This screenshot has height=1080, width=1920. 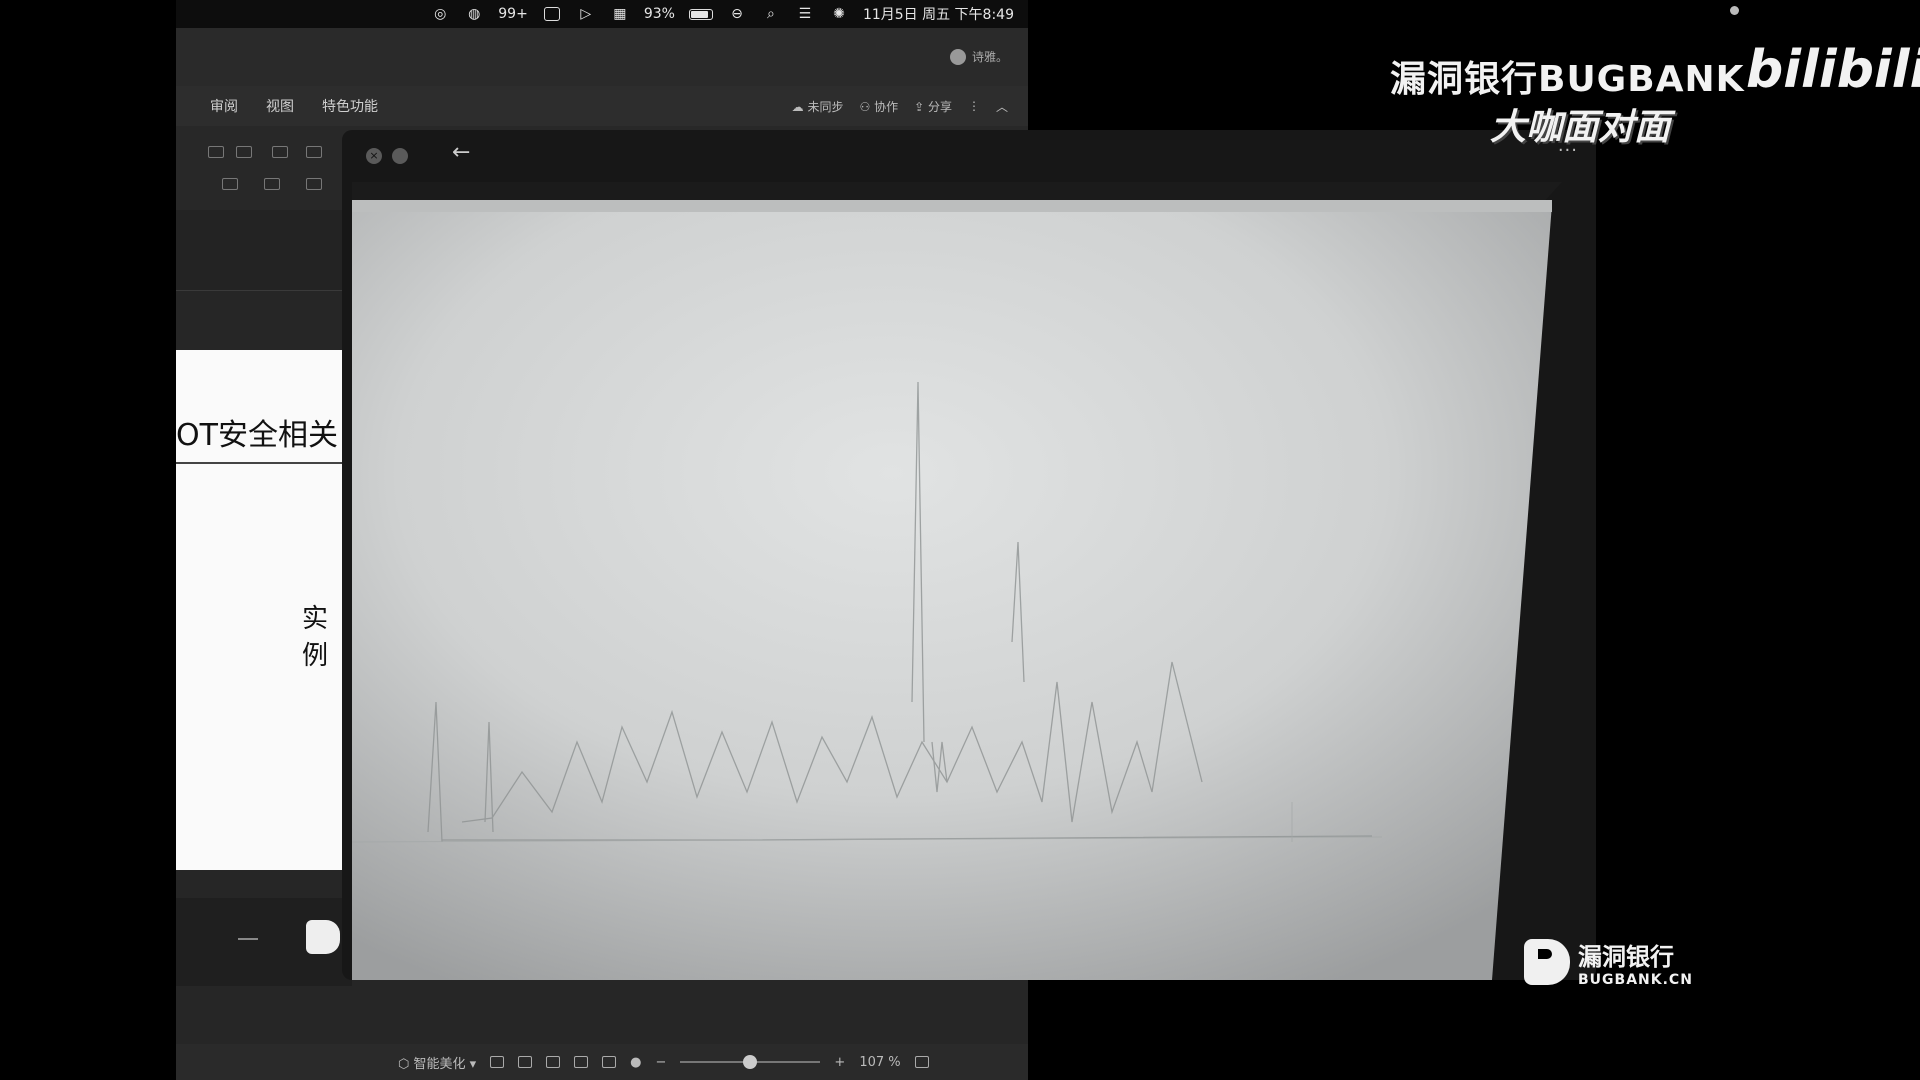 I want to click on user-account: 诗雅。, so click(x=978, y=56).